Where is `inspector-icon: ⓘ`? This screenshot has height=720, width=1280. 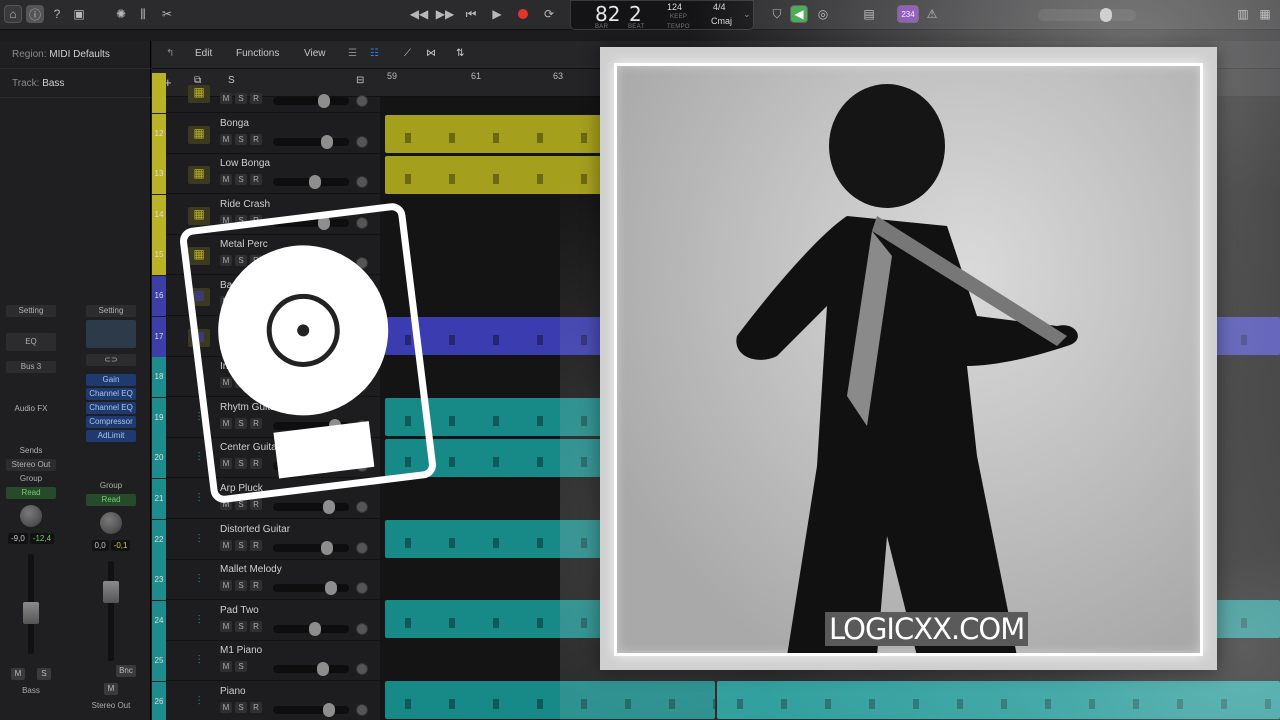 inspector-icon: ⓘ is located at coordinates (35, 14).